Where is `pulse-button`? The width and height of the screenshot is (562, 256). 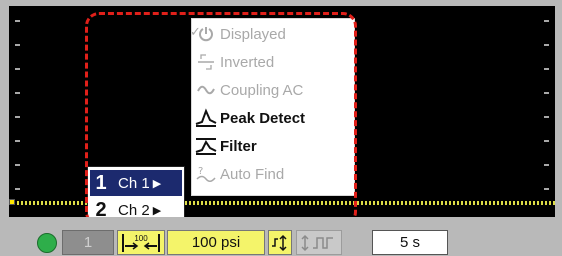 pulse-button is located at coordinates (319, 242).